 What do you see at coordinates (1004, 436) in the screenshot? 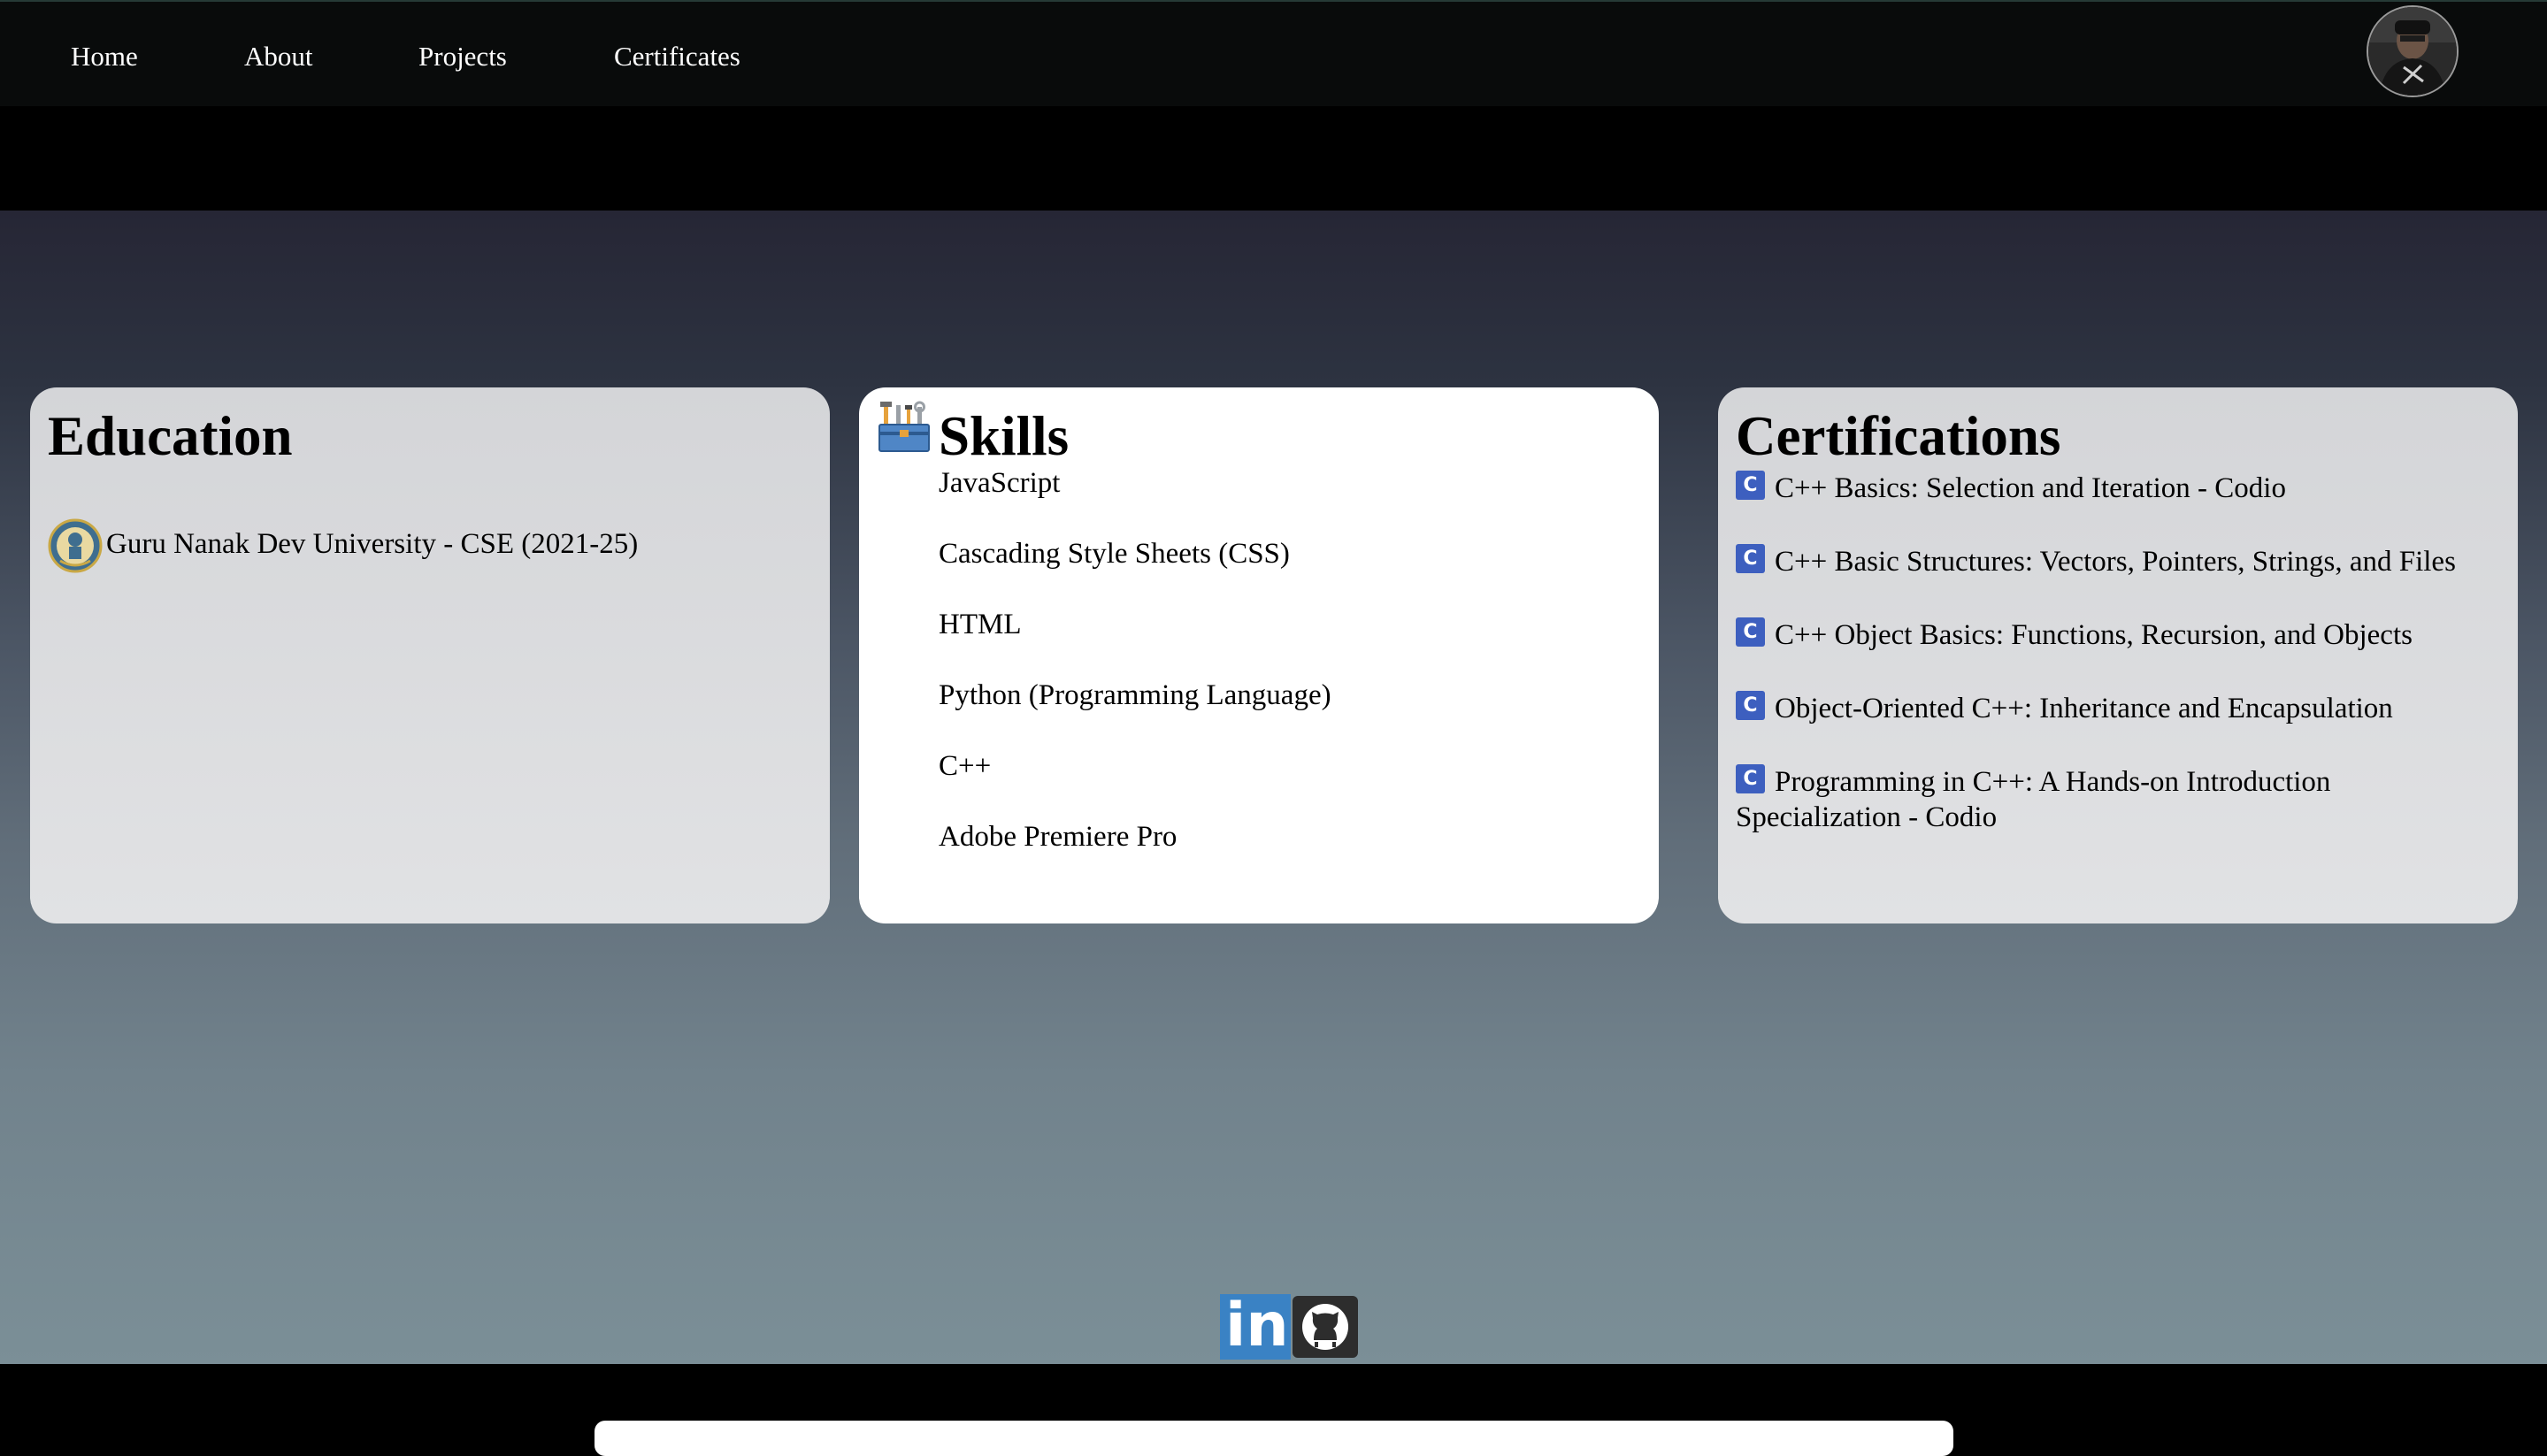
I see `skills-title: Skills` at bounding box center [1004, 436].